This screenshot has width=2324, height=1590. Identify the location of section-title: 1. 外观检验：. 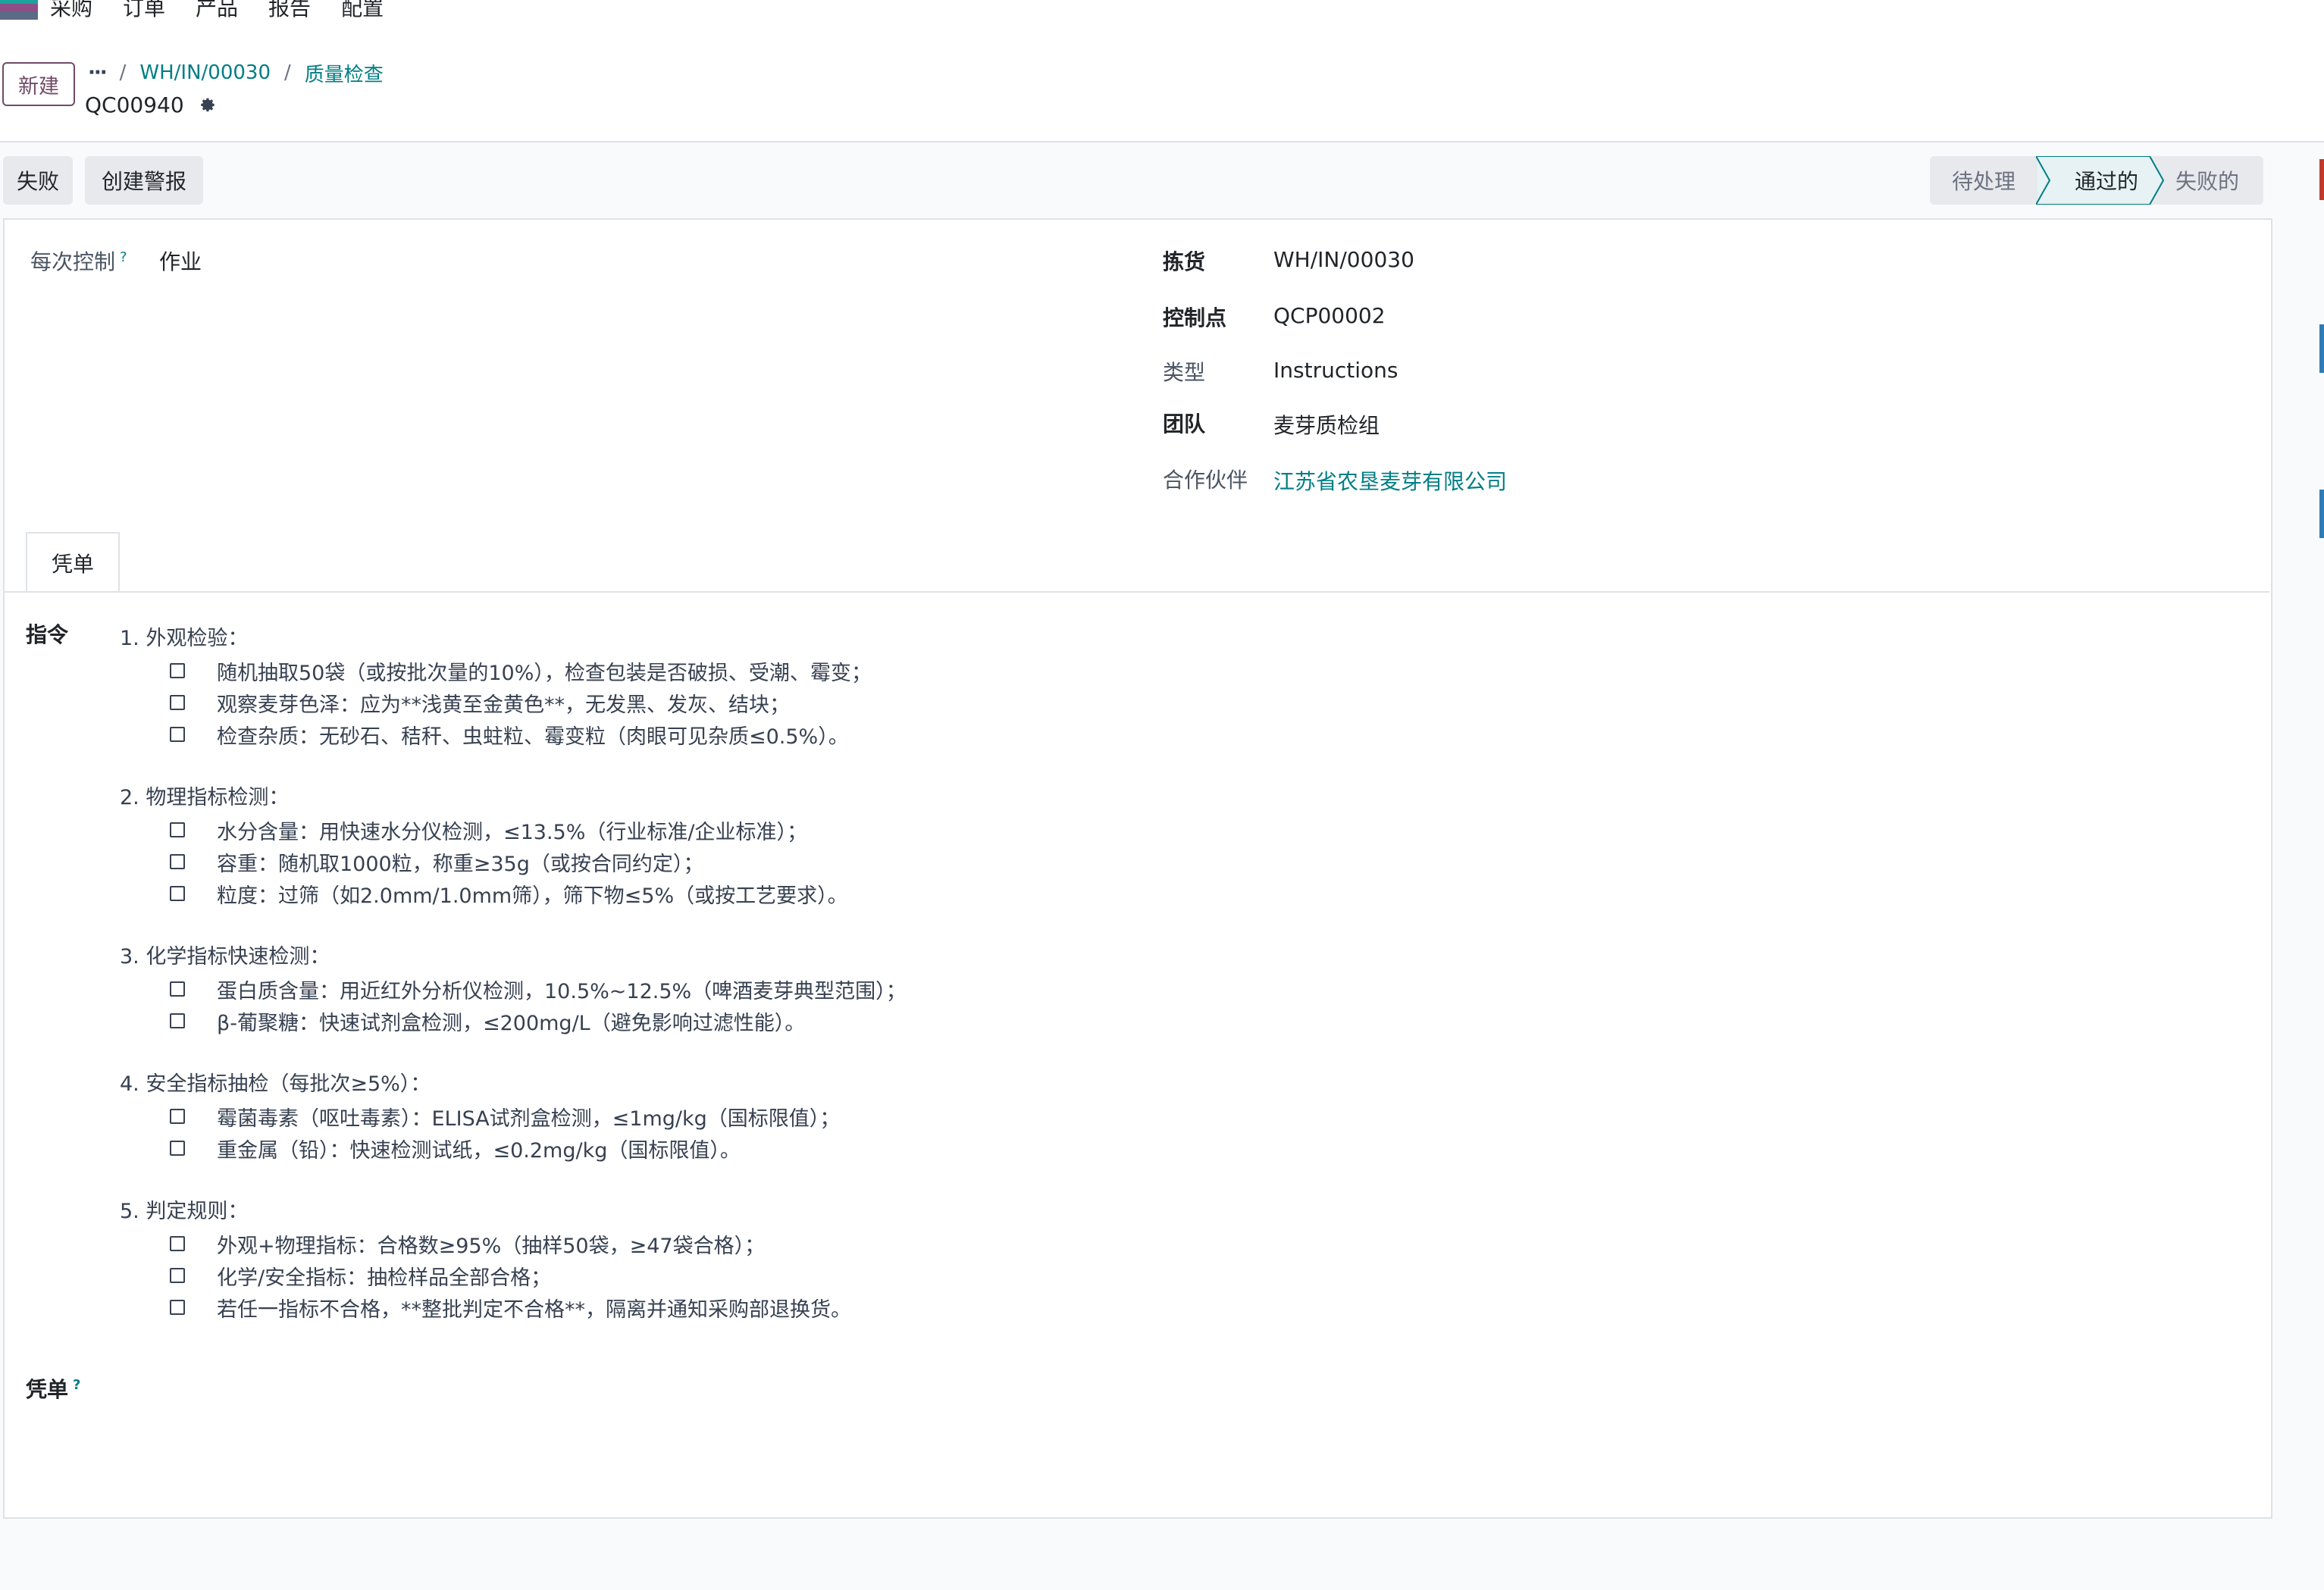
(184, 638).